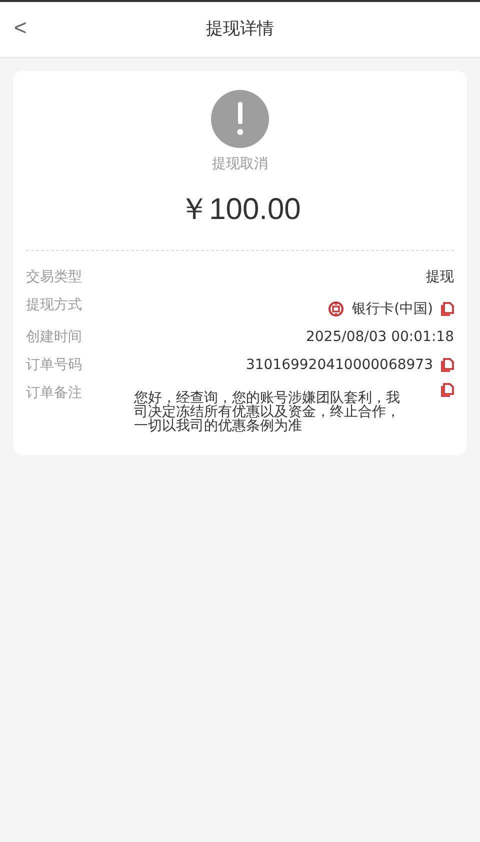 Image resolution: width=480 pixels, height=842 pixels. What do you see at coordinates (240, 210) in the screenshot?
I see `amount: ￥100.00` at bounding box center [240, 210].